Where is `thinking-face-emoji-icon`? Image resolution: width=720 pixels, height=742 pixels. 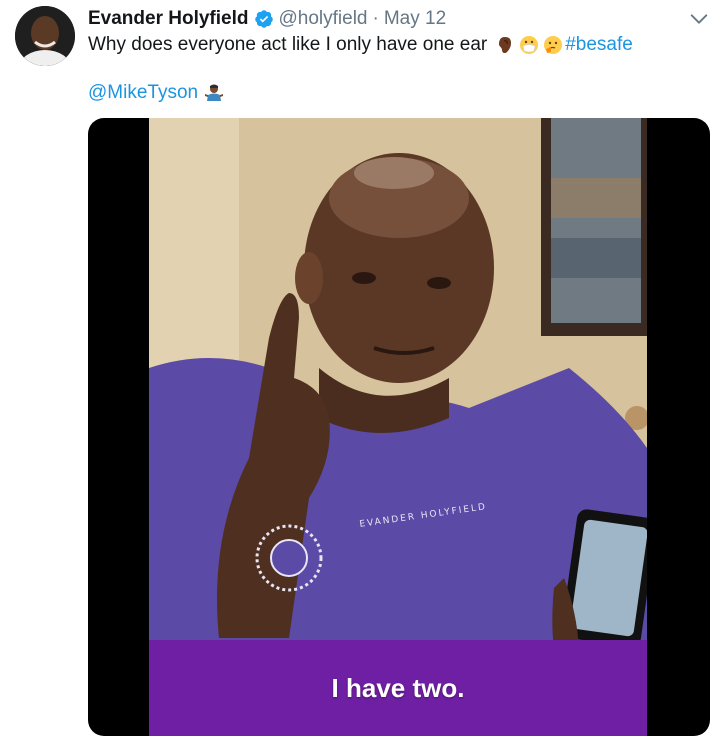
thinking-face-emoji-icon is located at coordinates (553, 45).